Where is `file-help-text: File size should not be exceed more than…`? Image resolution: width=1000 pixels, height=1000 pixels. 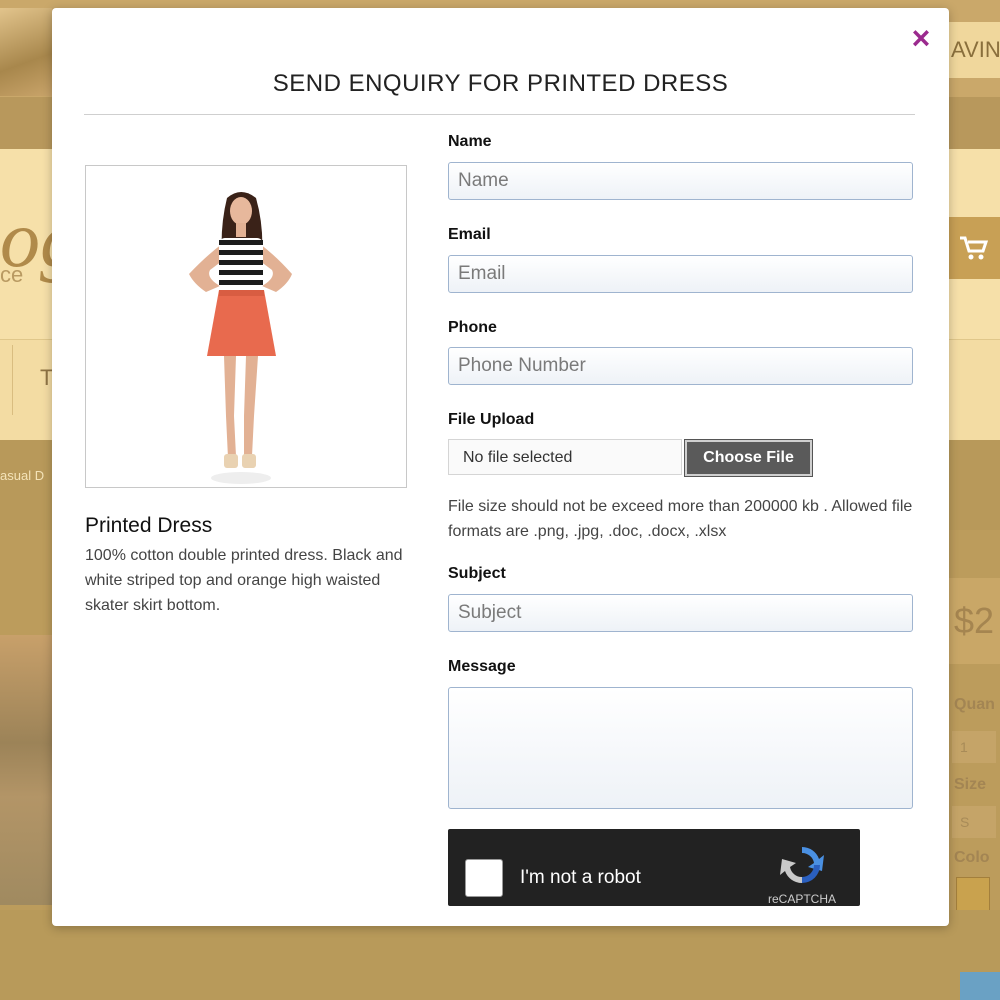
file-help-text: File size should not be exceed more than… is located at coordinates (680, 519).